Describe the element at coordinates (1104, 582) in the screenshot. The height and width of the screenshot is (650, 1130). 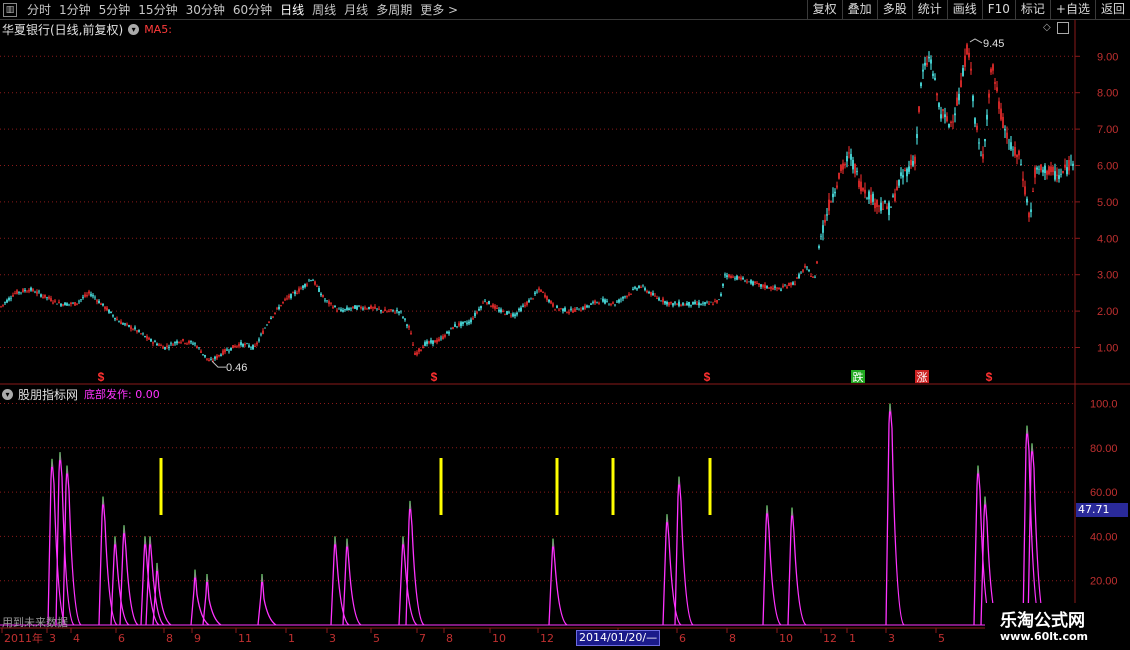
I see `indicator-scale-label: 20.00` at that location.